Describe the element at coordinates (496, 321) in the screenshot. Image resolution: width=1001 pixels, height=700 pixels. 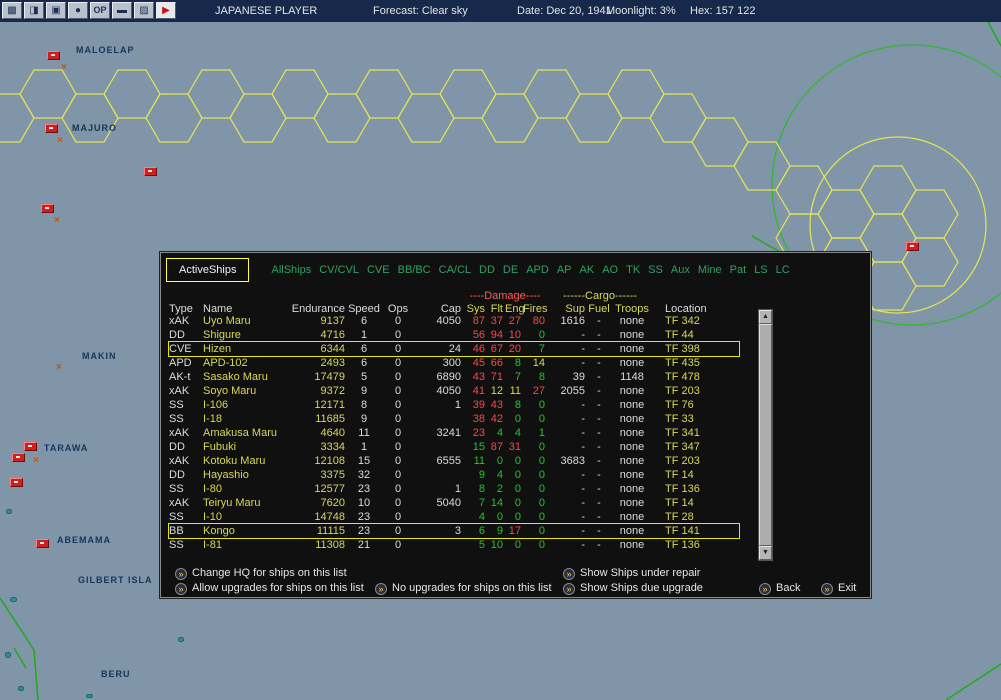
I see `cell-flt: 37` at that location.